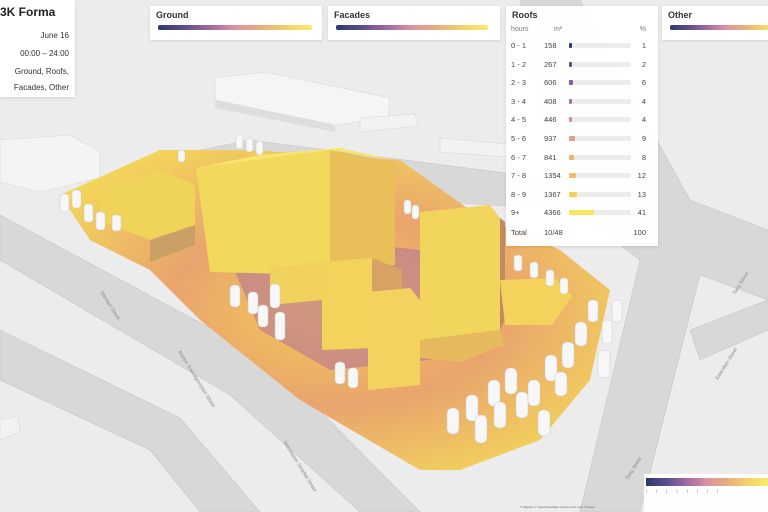 The height and width of the screenshot is (512, 768). What do you see at coordinates (553, 232) in the screenshot?
I see `total-area: 10/48` at bounding box center [553, 232].